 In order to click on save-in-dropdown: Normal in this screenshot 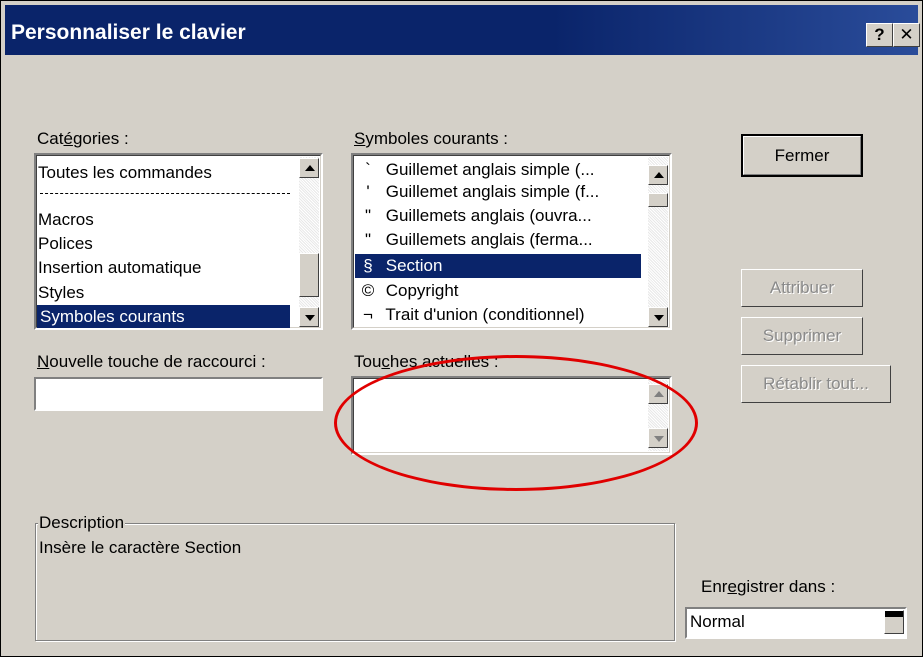, I will do `click(796, 623)`.